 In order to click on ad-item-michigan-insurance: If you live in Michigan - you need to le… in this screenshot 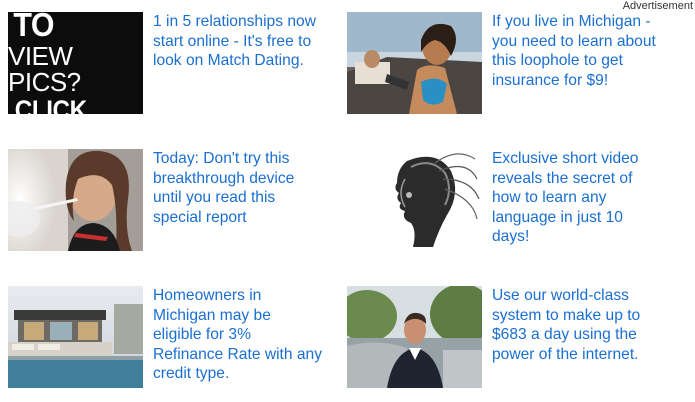, I will do `click(512, 63)`.